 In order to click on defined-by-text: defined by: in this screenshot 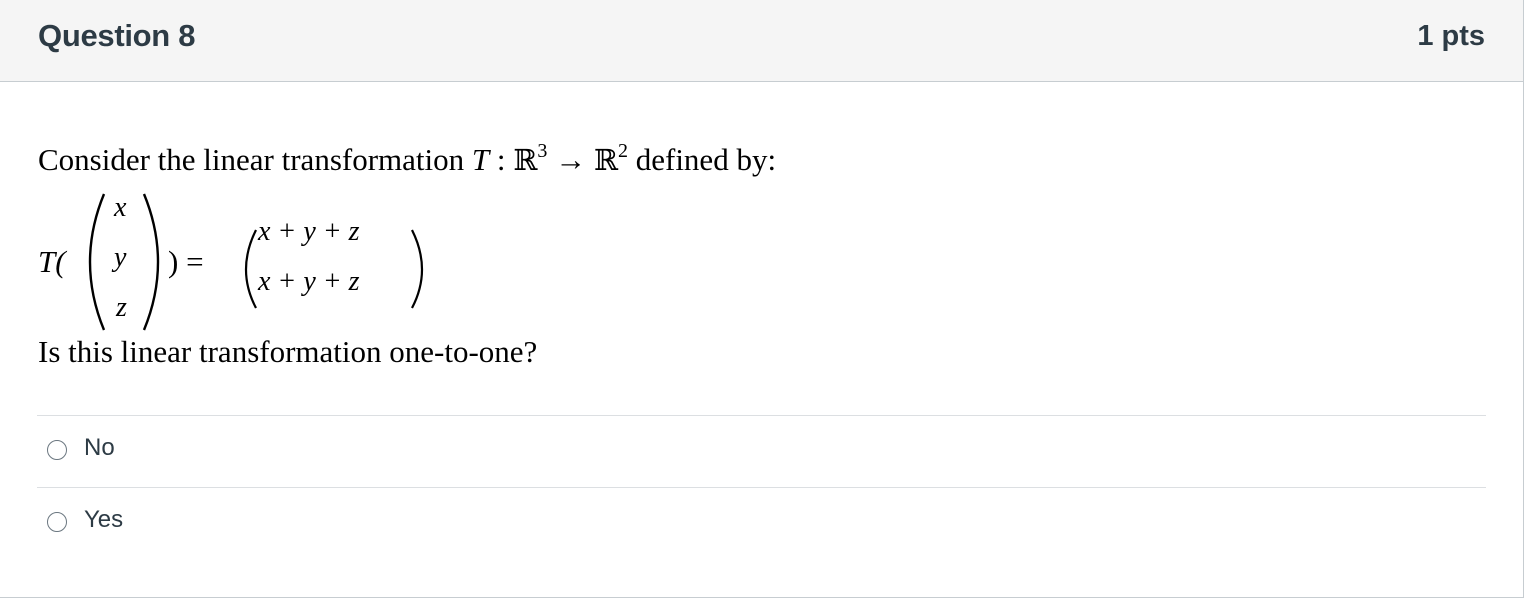, I will do `click(702, 159)`.